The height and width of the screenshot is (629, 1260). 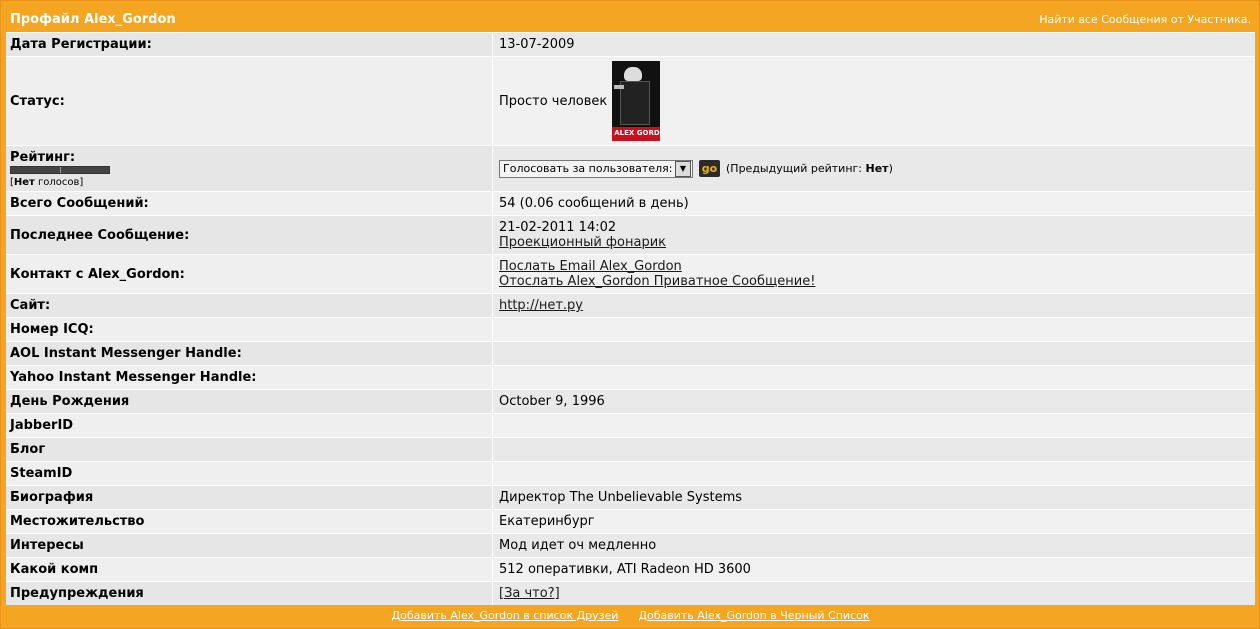 I want to click on last-post-date: 21-02-2011 14:02, so click(x=558, y=227).